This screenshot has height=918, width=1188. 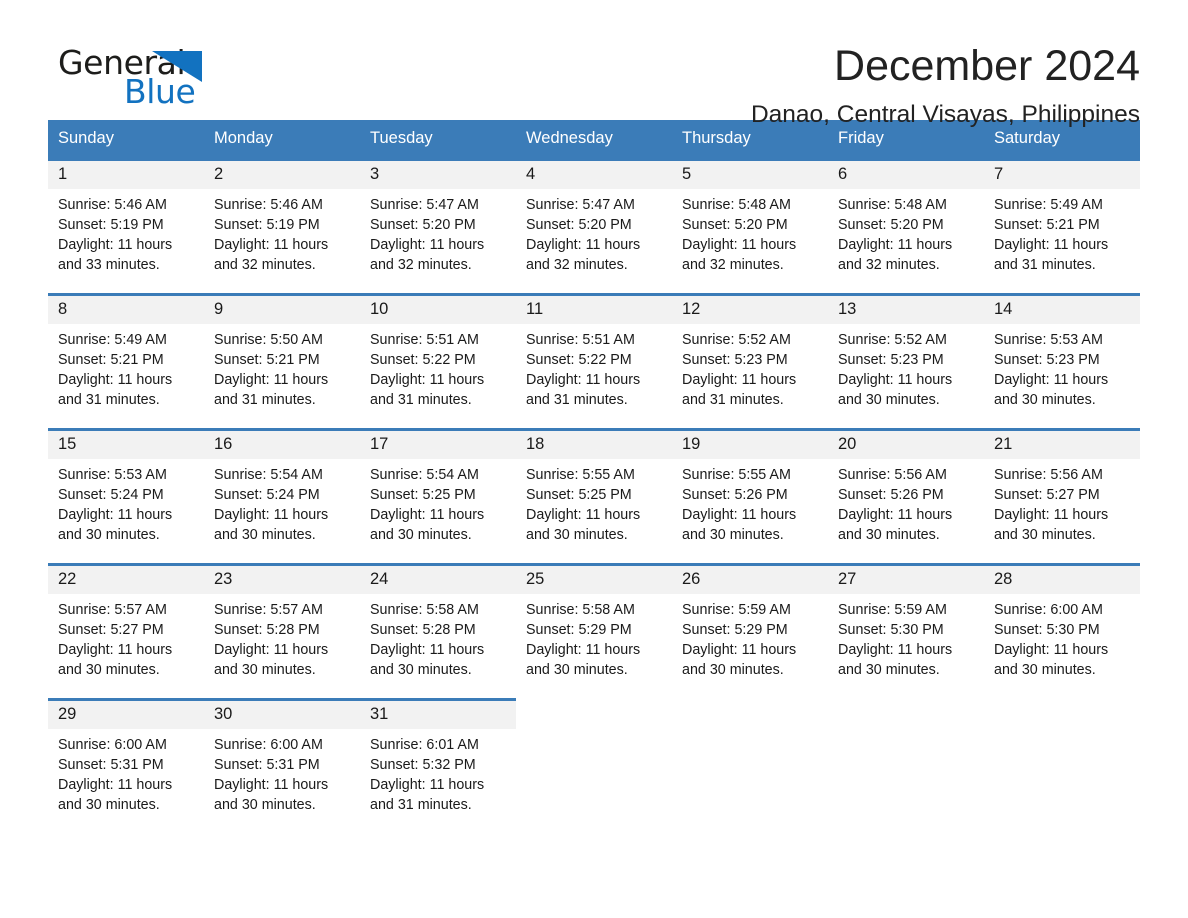 I want to click on day-number: 30, so click(x=282, y=715).